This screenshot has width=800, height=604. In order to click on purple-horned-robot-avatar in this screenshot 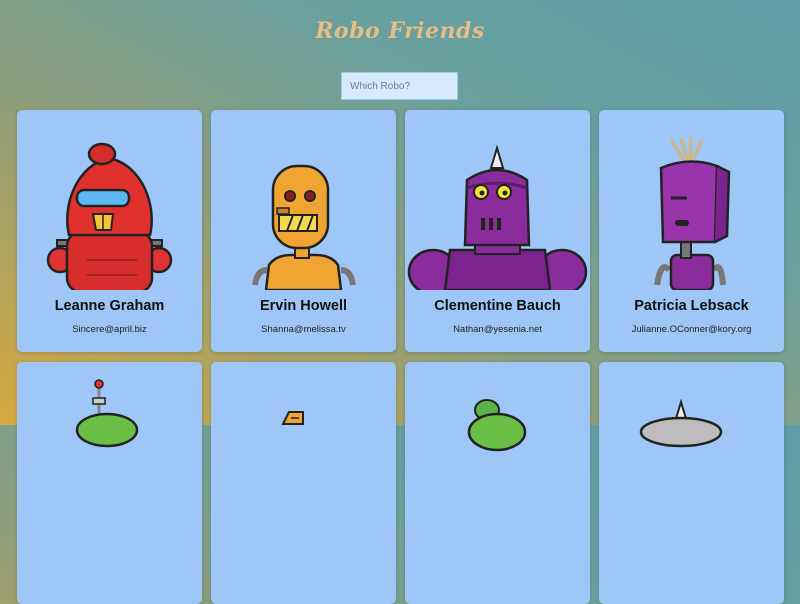, I will do `click(497, 217)`.